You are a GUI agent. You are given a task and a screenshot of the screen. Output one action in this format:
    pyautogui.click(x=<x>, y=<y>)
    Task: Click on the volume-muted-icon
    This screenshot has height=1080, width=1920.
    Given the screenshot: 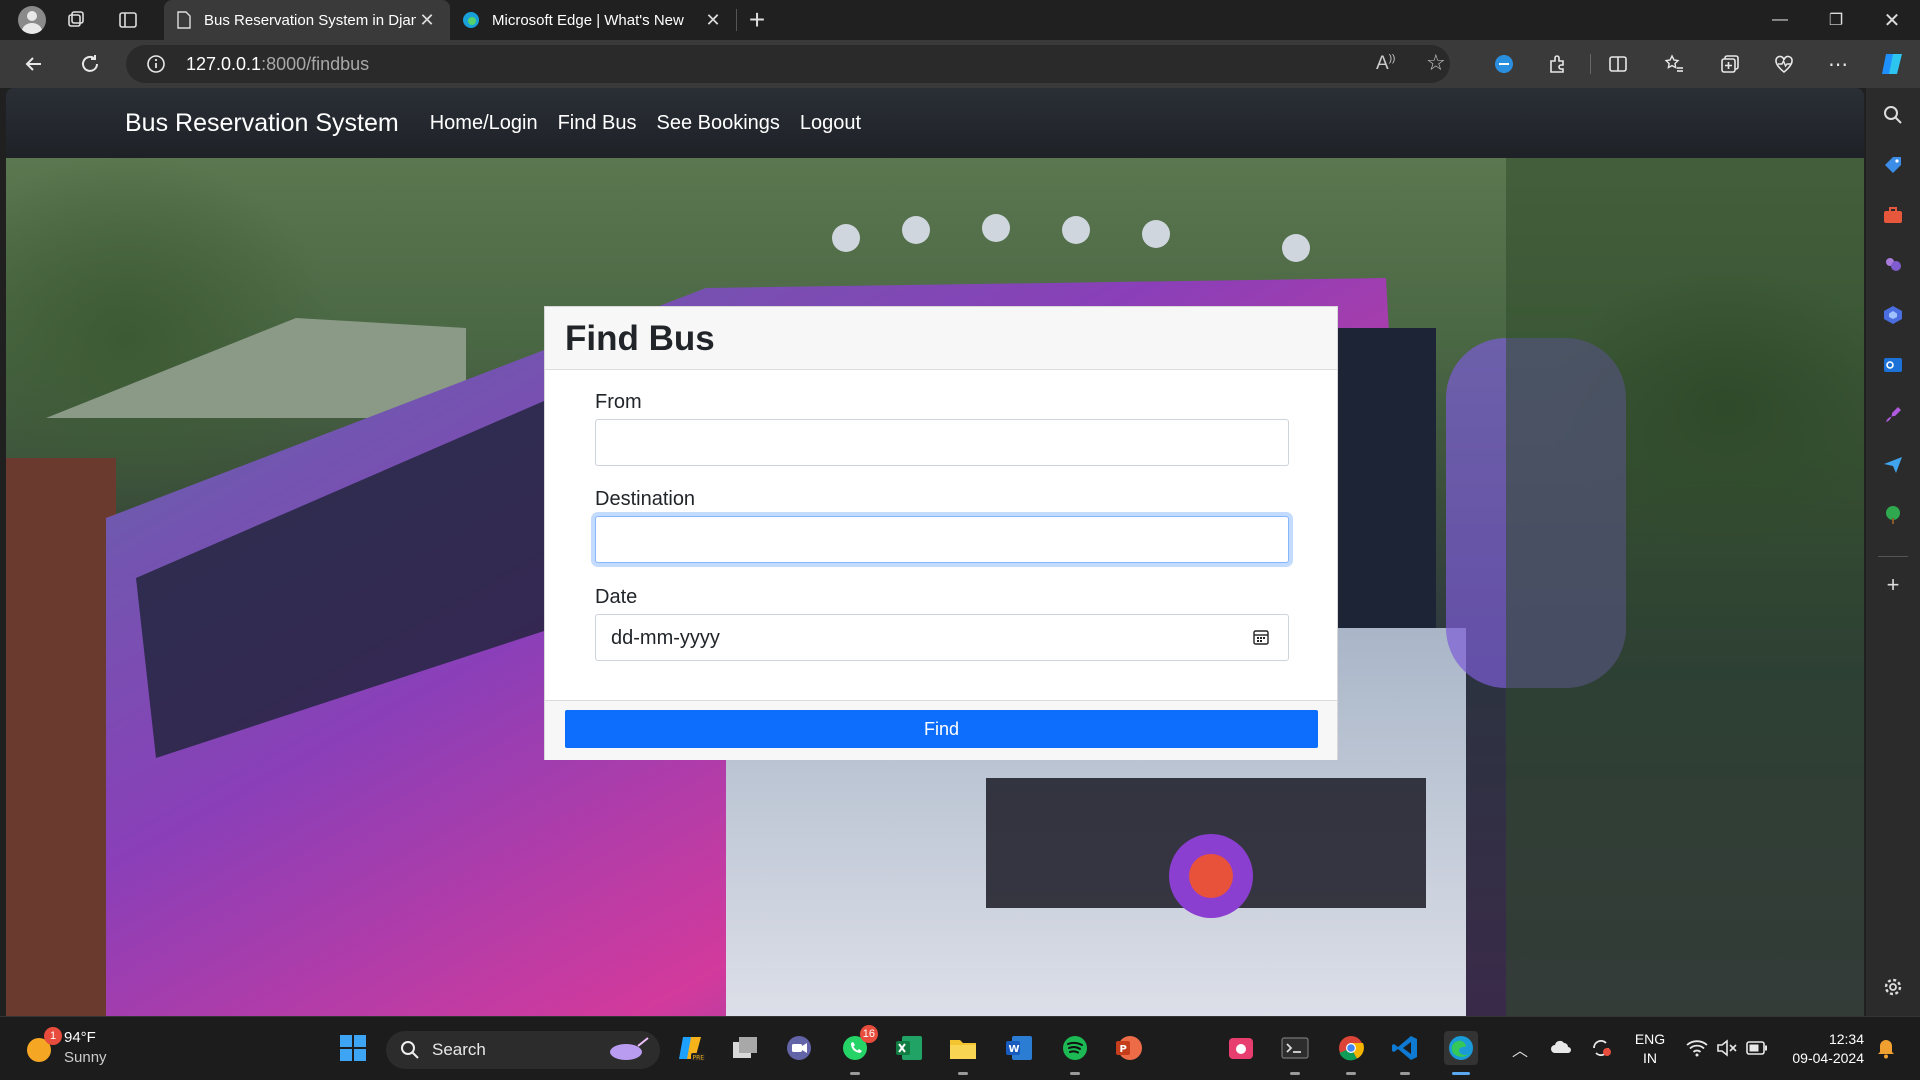 What is the action you would take?
    pyautogui.click(x=1727, y=1050)
    